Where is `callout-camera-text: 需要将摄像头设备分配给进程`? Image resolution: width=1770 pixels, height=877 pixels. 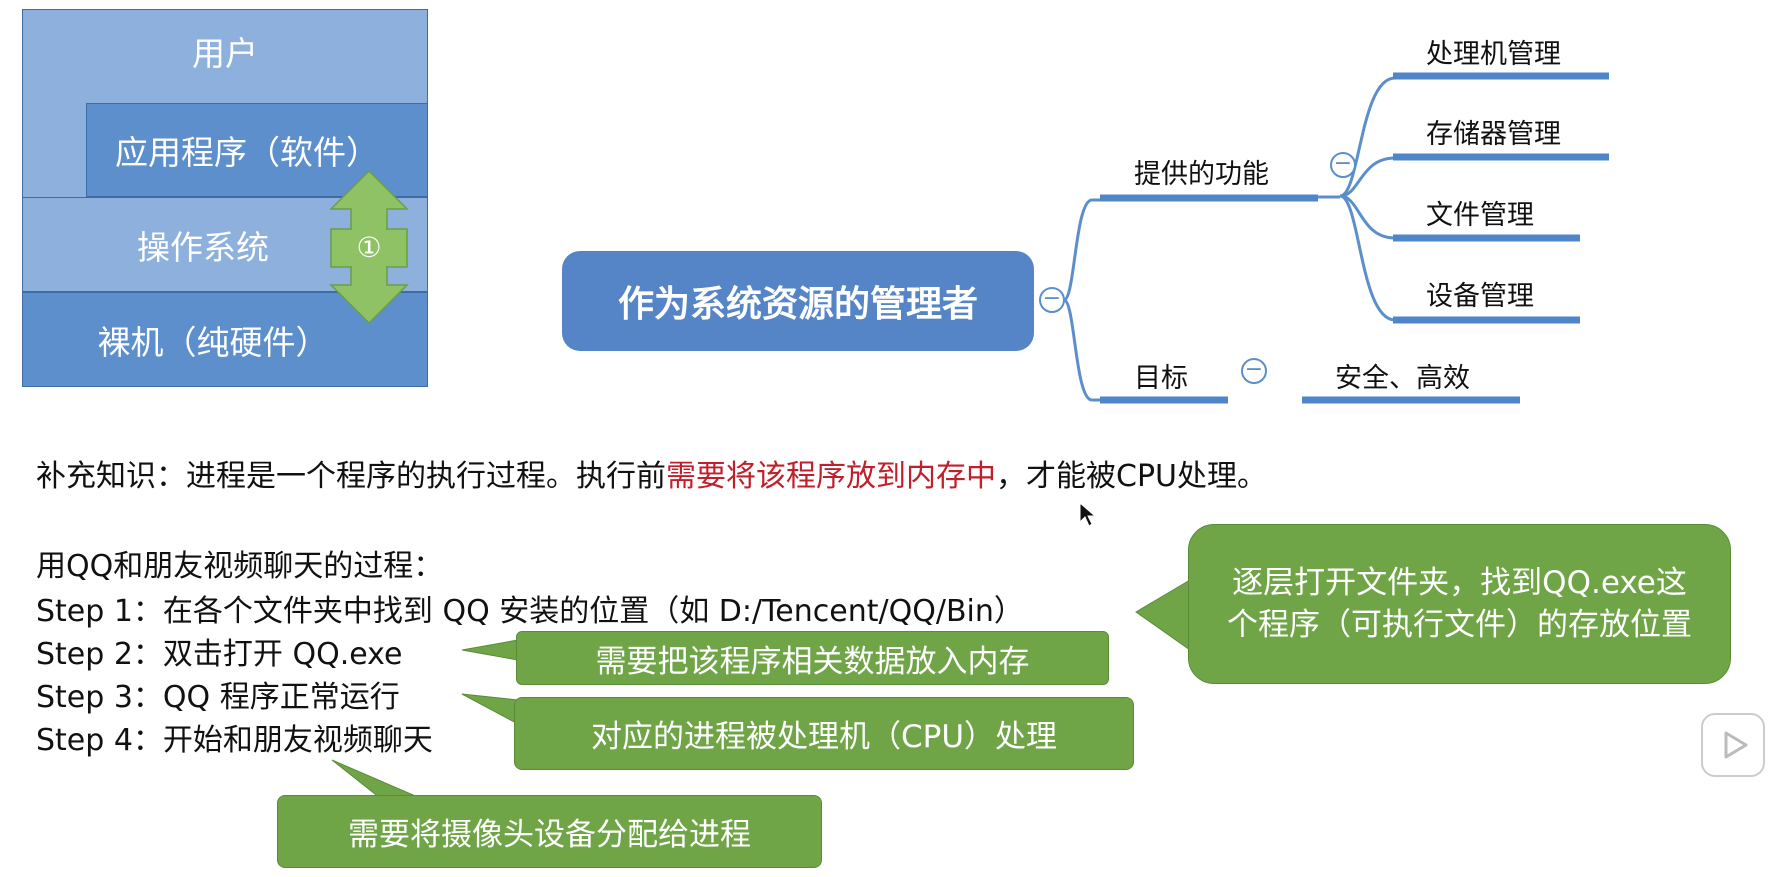
callout-camera-text: 需要将摄像头设备分配给进程 is located at coordinates (549, 835).